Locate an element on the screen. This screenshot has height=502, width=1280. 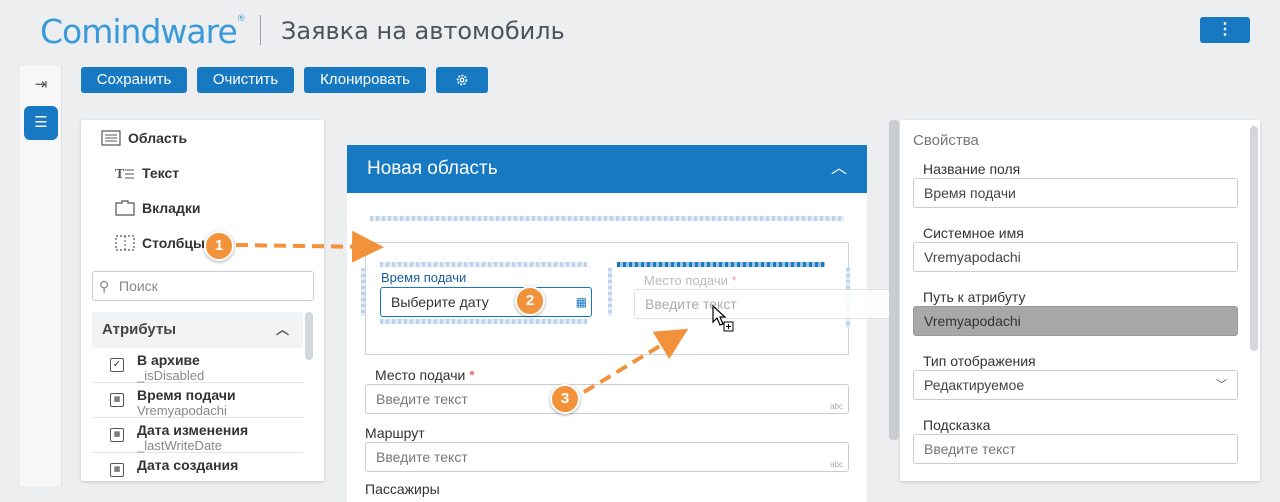
annotation-marker-1: 1 is located at coordinates (219, 246).